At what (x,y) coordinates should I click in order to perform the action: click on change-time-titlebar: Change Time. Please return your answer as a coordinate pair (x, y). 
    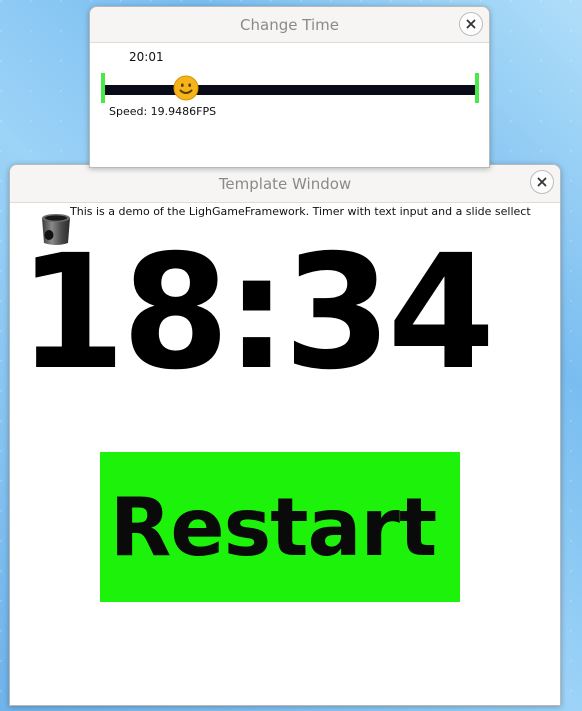
    Looking at the image, I should click on (289, 25).